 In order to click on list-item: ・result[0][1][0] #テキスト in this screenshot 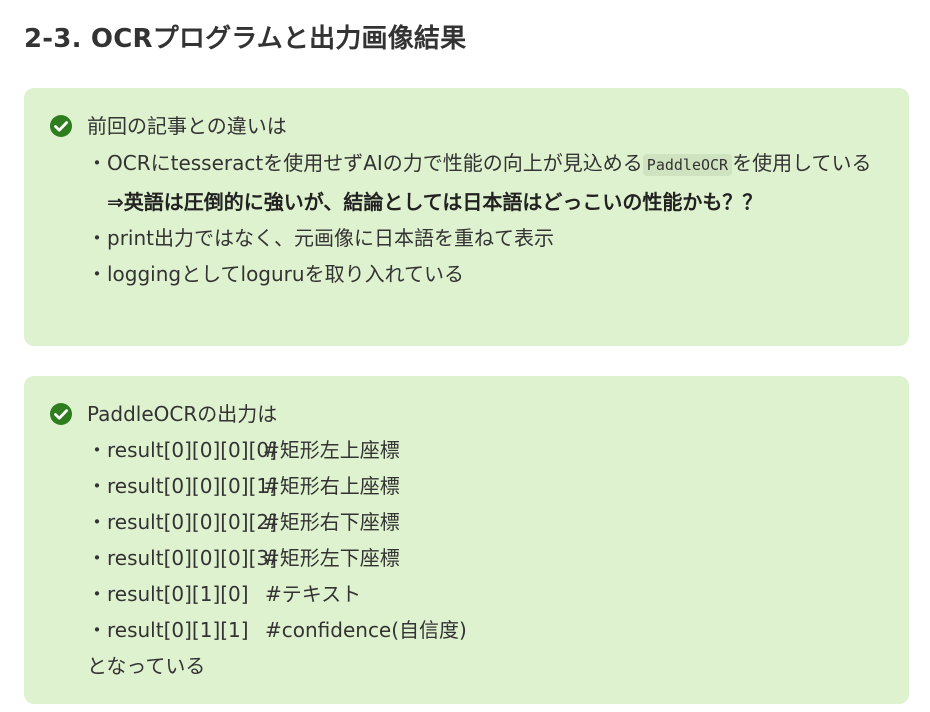, I will do `click(489, 594)`.